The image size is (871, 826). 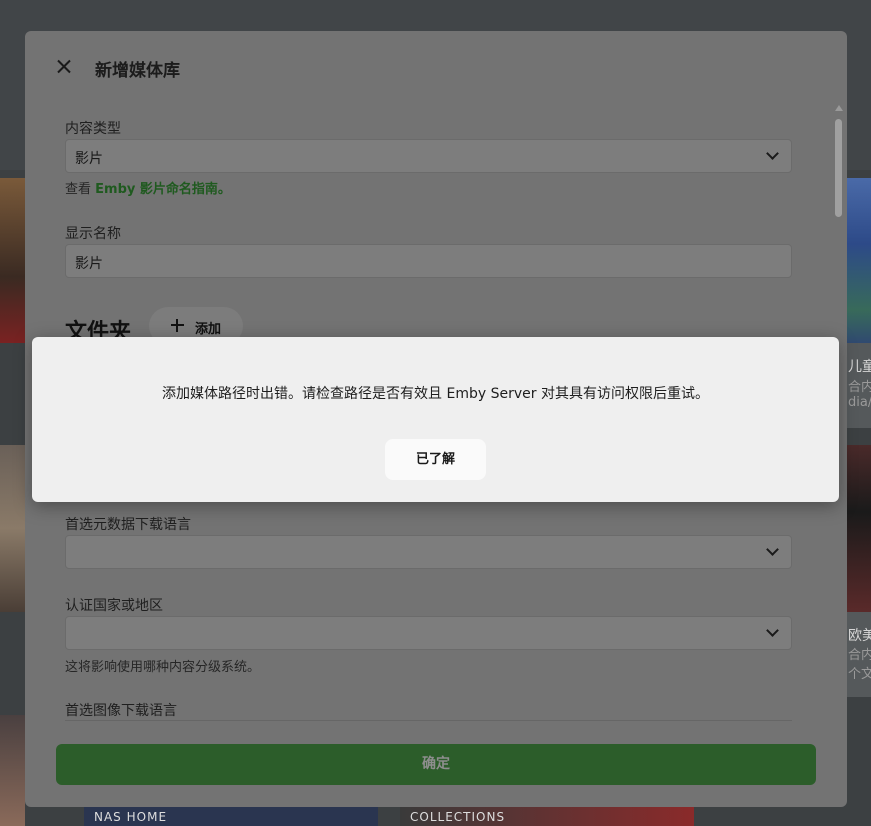 What do you see at coordinates (93, 234) in the screenshot?
I see `display-name-label: 显示名称` at bounding box center [93, 234].